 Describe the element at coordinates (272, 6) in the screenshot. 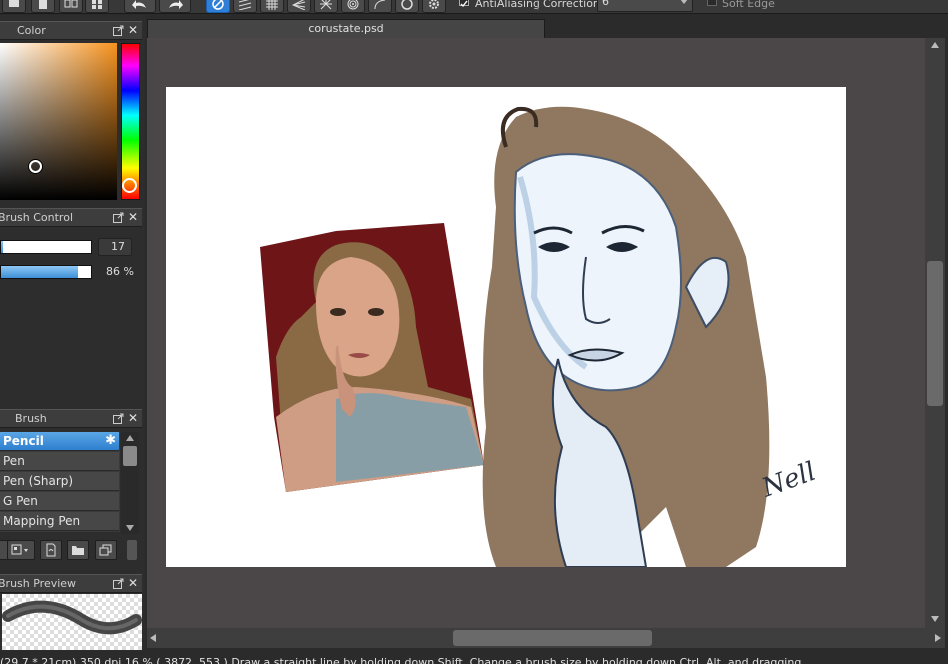

I see `snap-crisscross-button` at that location.